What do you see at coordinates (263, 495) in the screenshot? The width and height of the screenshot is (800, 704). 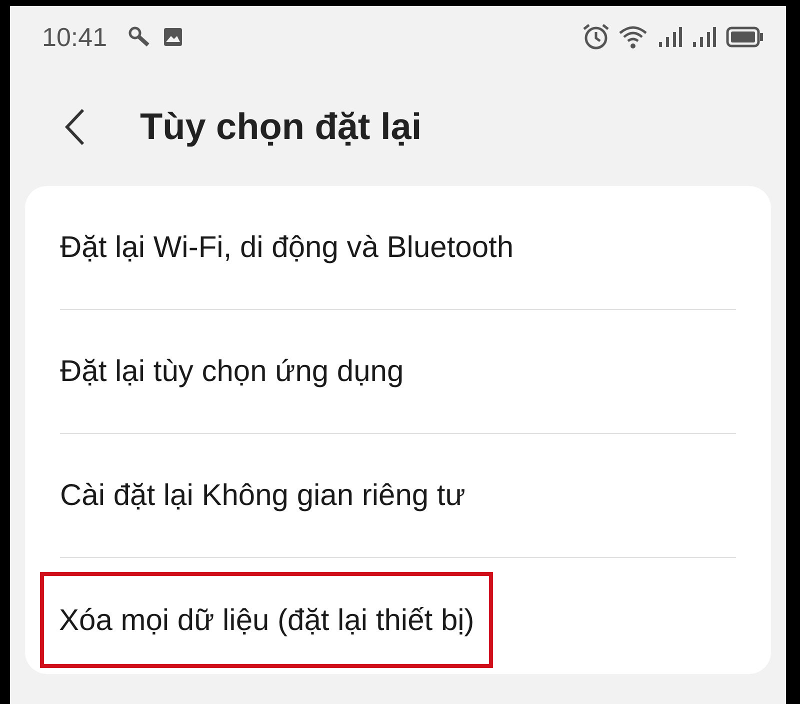 I see `reset-option: Cài đặt lại Không gian riêng tư` at bounding box center [263, 495].